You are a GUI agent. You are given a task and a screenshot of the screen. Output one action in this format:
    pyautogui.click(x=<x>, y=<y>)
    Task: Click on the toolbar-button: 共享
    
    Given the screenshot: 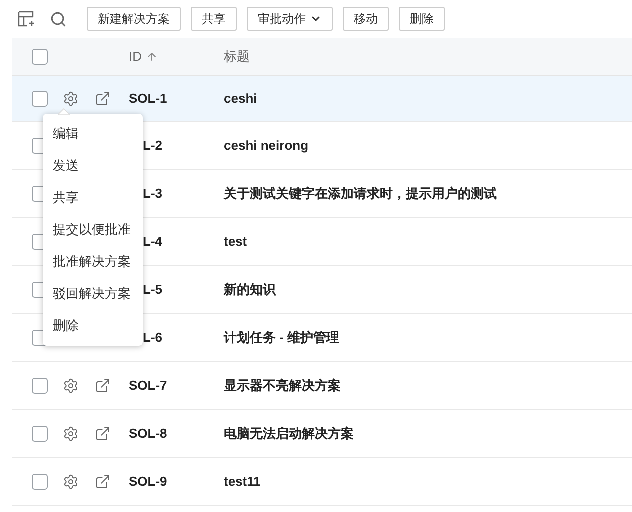 What is the action you would take?
    pyautogui.click(x=214, y=19)
    